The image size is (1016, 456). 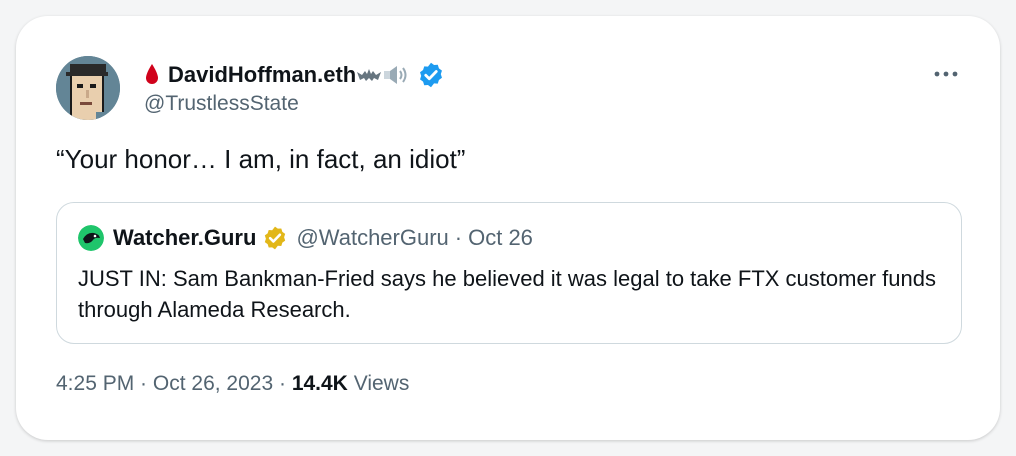 What do you see at coordinates (91, 238) in the screenshot?
I see `watcher-guru-avatar-icon` at bounding box center [91, 238].